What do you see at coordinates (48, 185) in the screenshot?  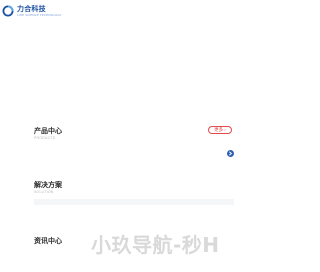 I see `solutions-section-title: 解决方案` at bounding box center [48, 185].